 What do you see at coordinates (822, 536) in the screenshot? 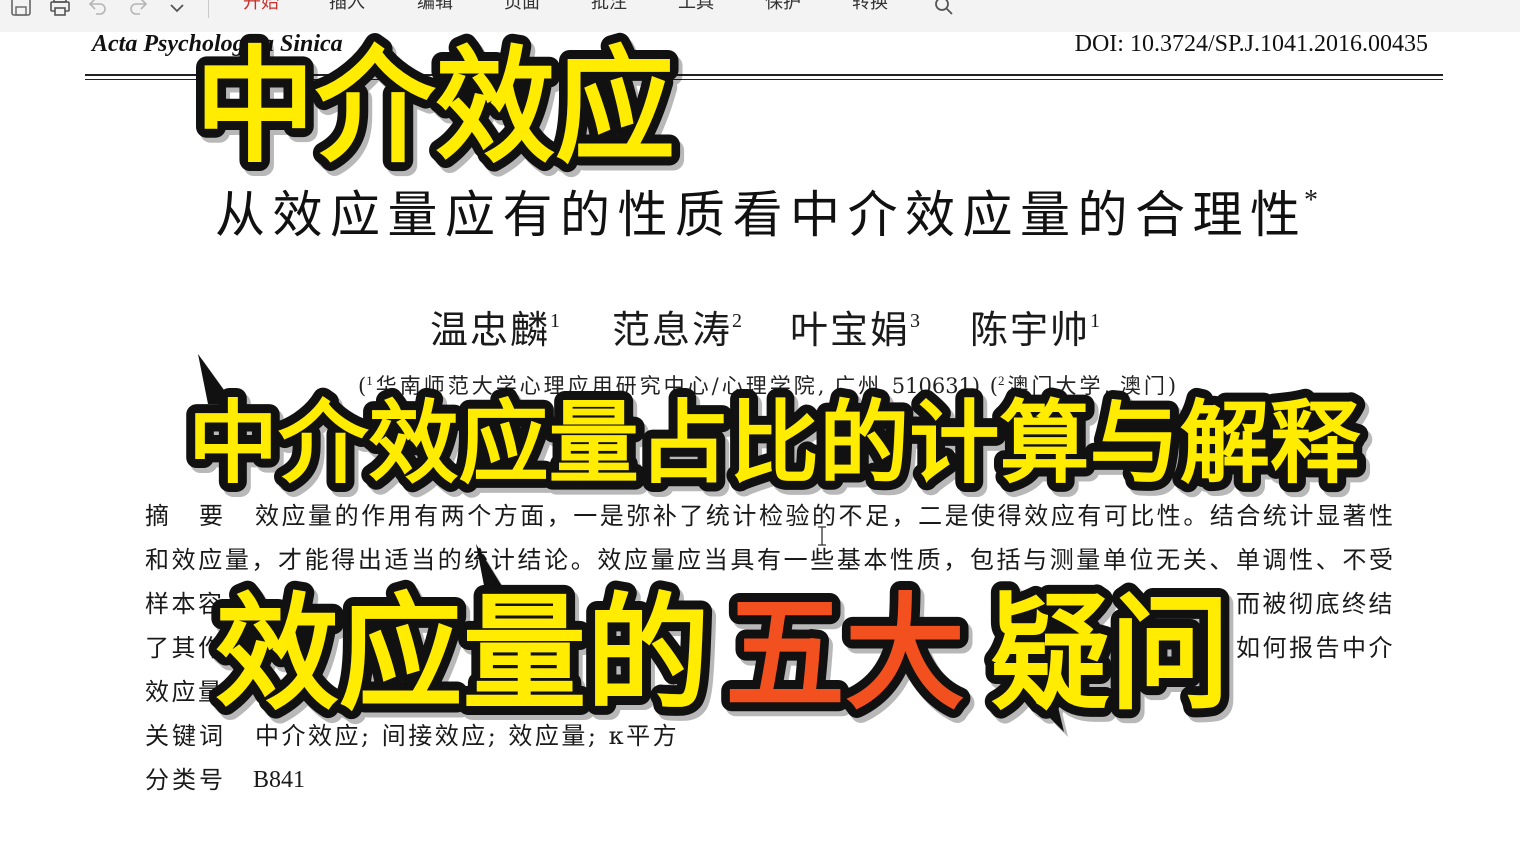
I see `text-cursor-icon` at bounding box center [822, 536].